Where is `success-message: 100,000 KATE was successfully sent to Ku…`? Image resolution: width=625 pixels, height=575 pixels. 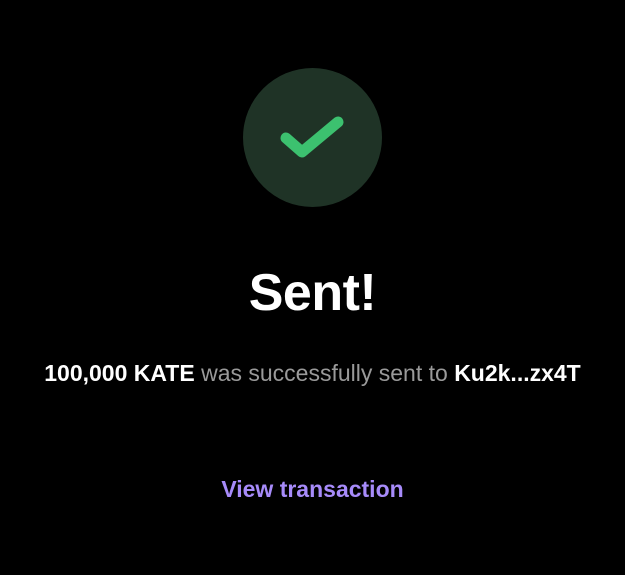
success-message: 100,000 KATE was successfully sent to Ku… is located at coordinates (312, 373).